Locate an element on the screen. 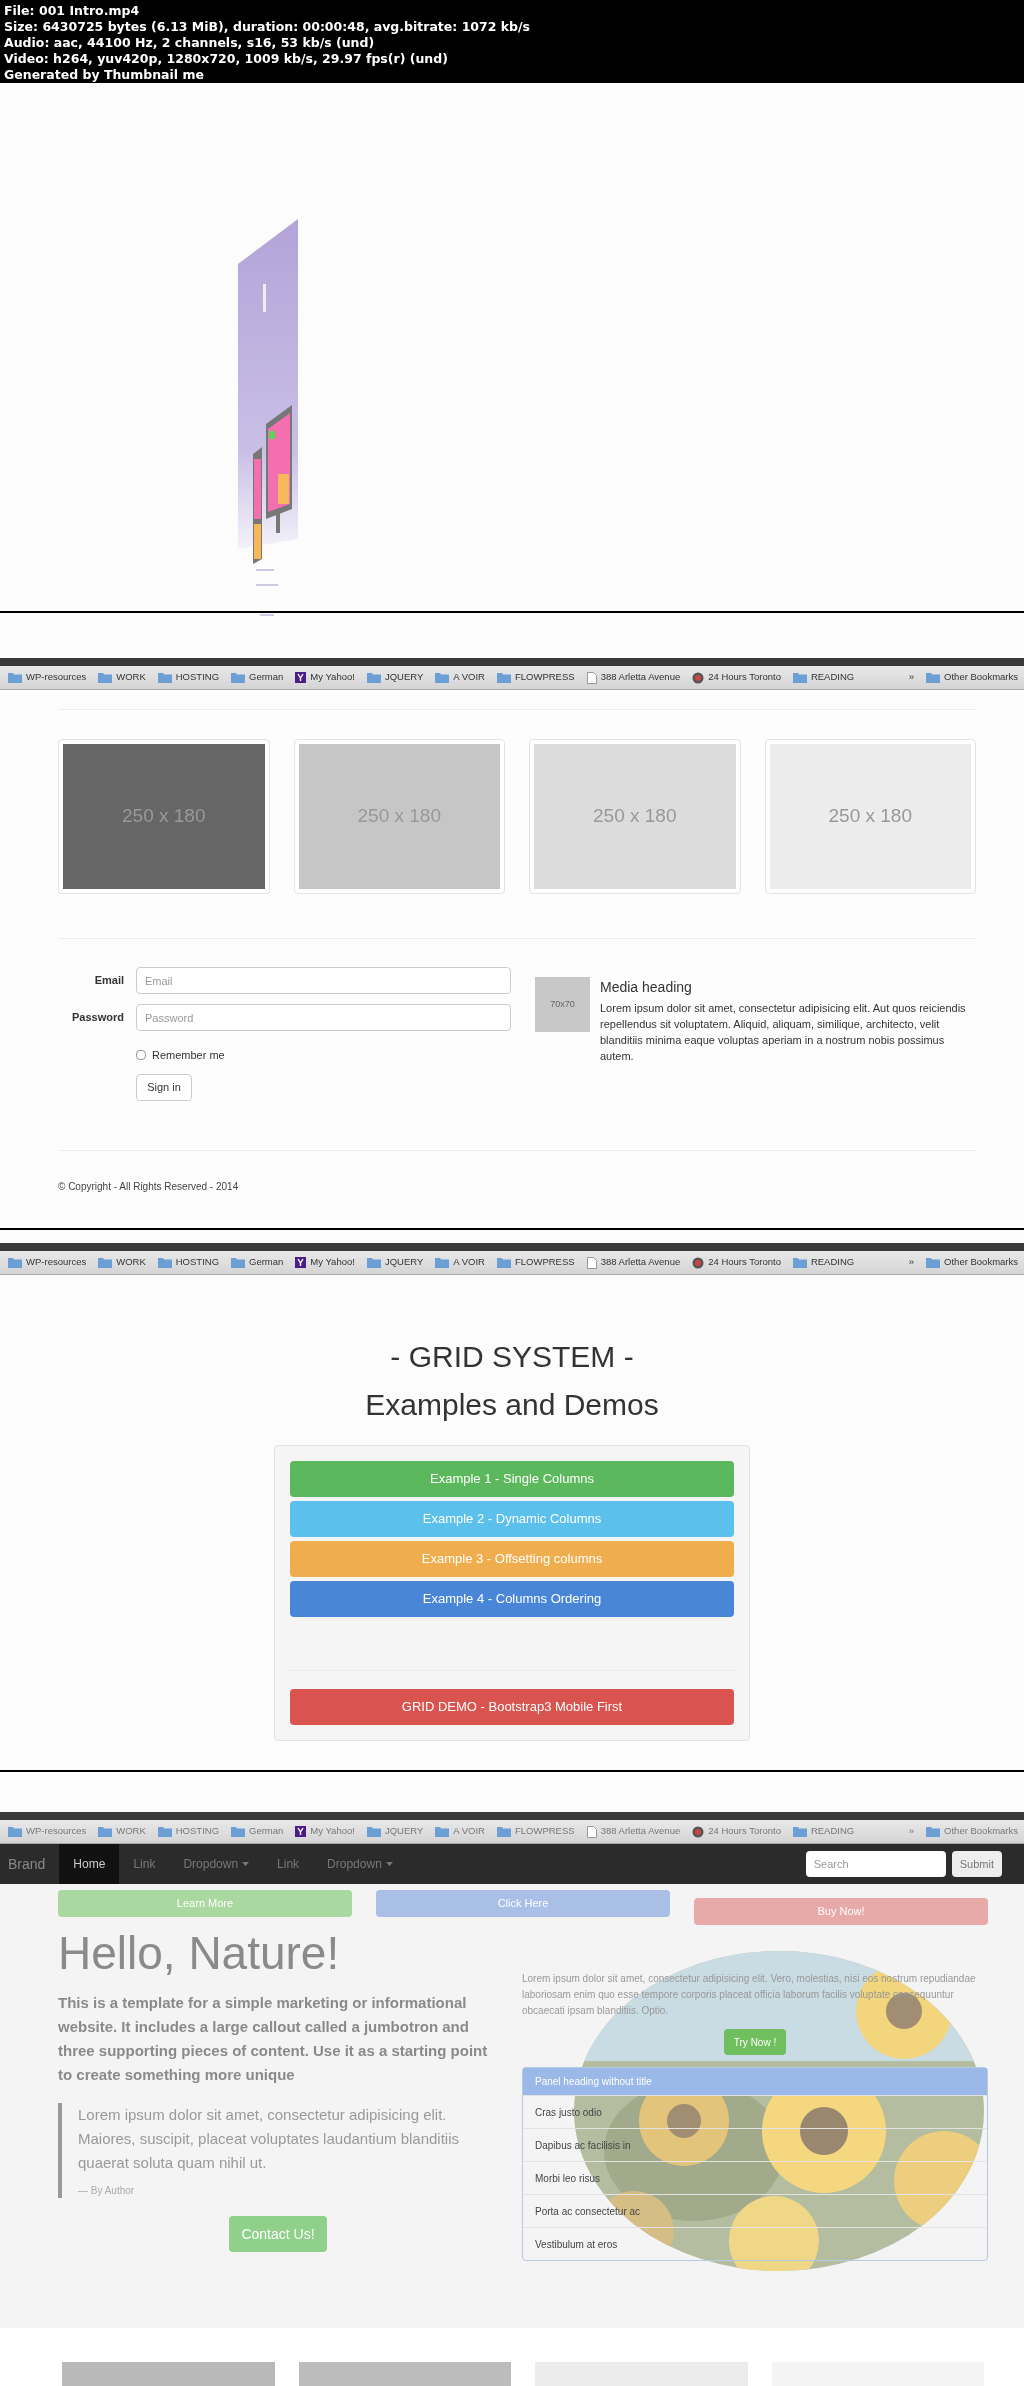 The image size is (1024, 2386). text-field: Password is located at coordinates (323, 1017).